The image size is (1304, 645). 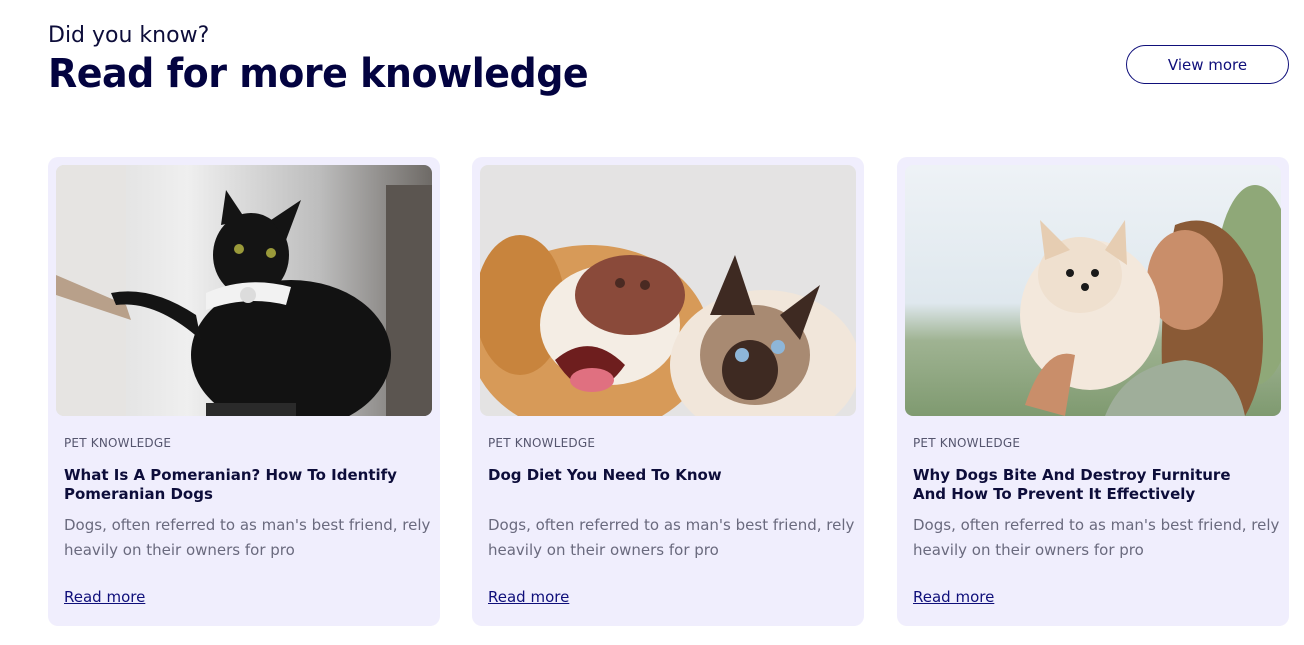 I want to click on card-title: Dog Diet You Need To Know, so click(x=658, y=475).